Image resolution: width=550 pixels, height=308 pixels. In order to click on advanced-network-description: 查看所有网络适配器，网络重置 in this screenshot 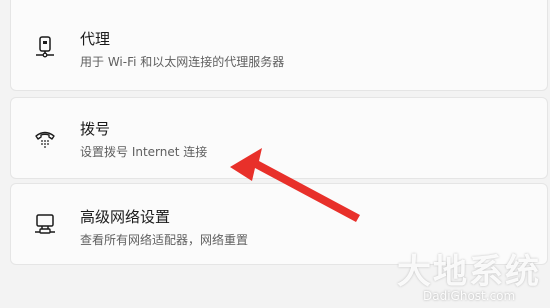, I will do `click(164, 240)`.